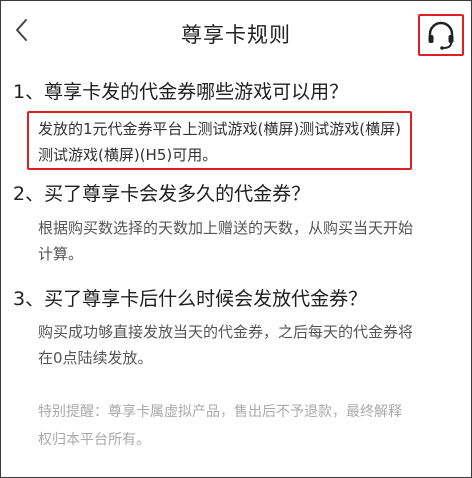  I want to click on page-title: 尊享卡规则, so click(236, 35).